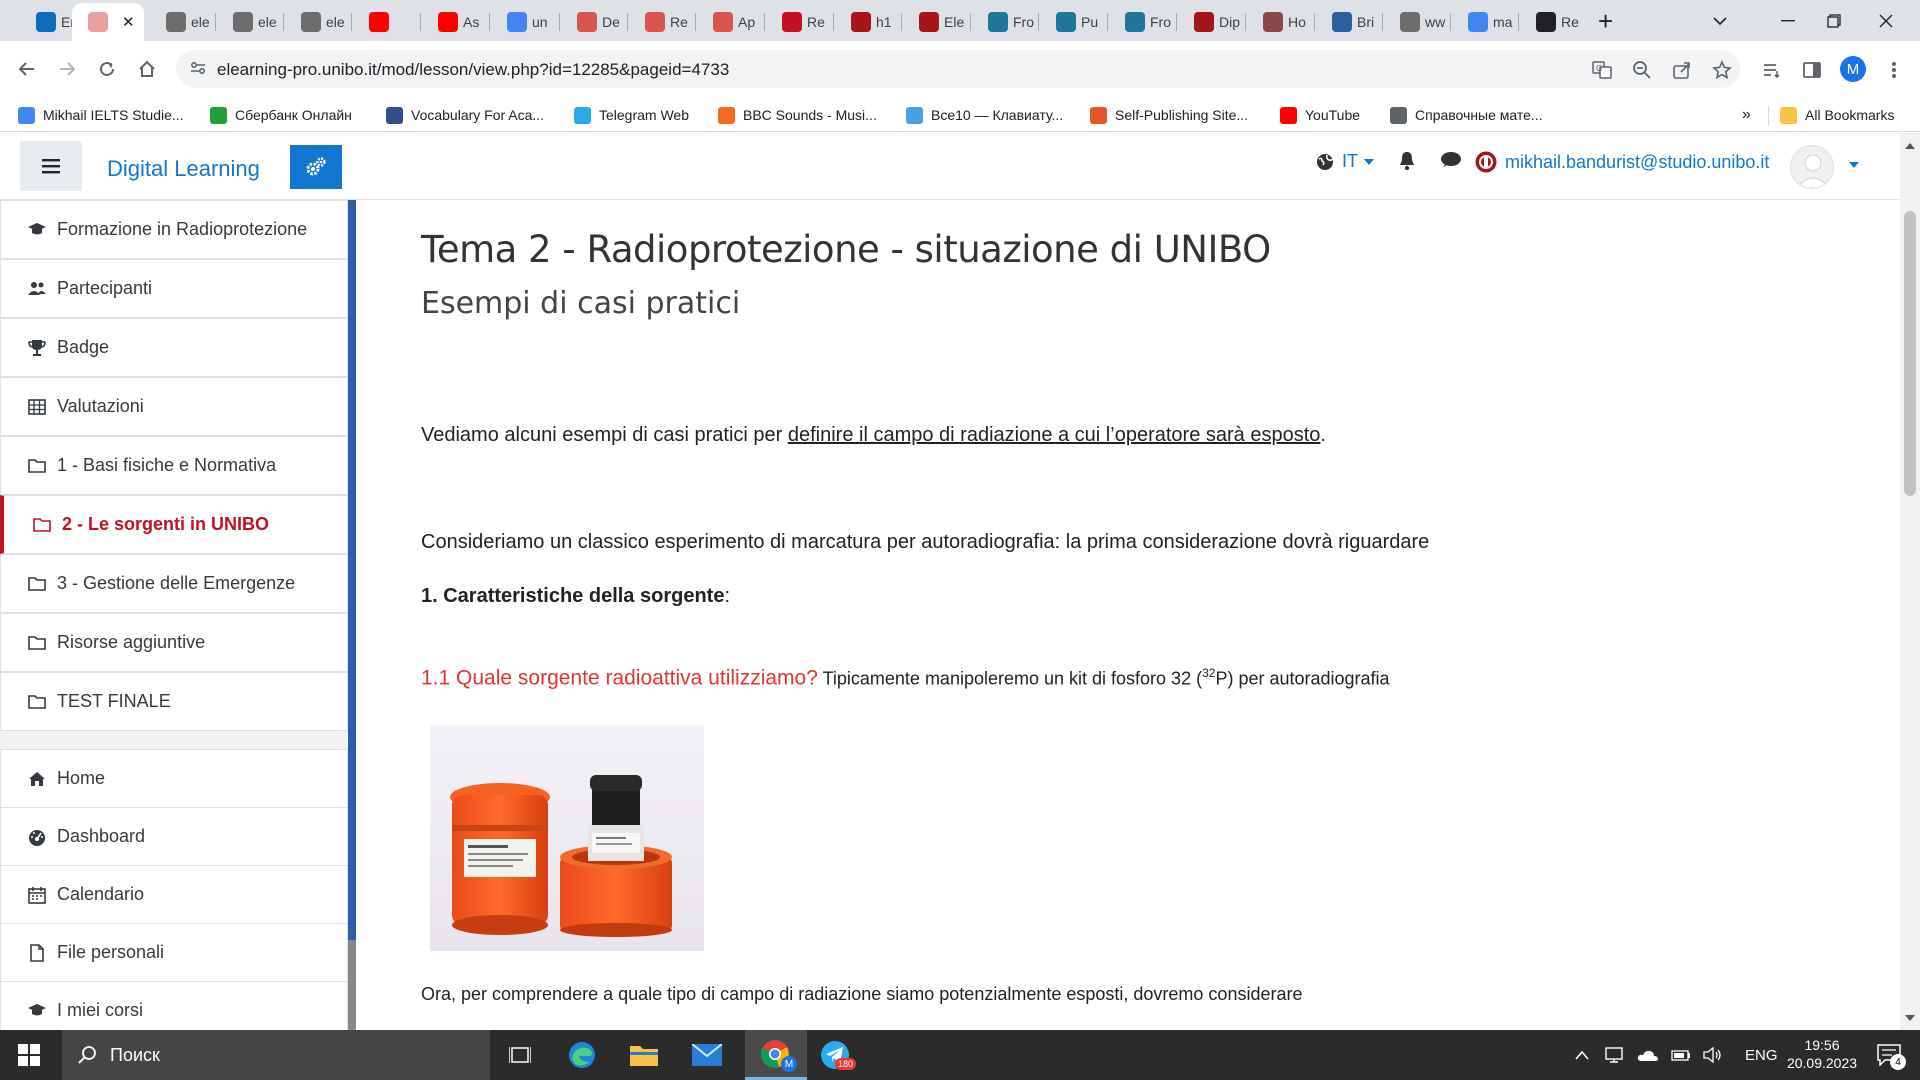 The height and width of the screenshot is (1080, 1920). I want to click on tab-search-button, so click(1720, 20).